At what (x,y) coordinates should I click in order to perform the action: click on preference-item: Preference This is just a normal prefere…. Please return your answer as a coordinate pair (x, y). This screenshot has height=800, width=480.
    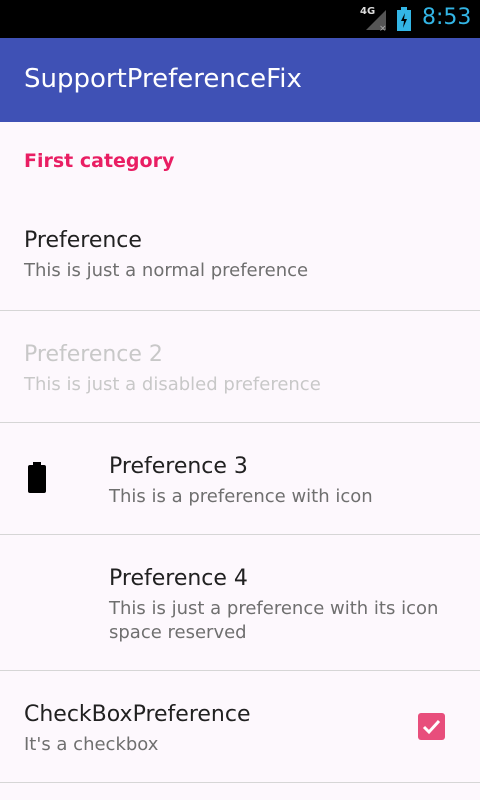
    Looking at the image, I should click on (240, 253).